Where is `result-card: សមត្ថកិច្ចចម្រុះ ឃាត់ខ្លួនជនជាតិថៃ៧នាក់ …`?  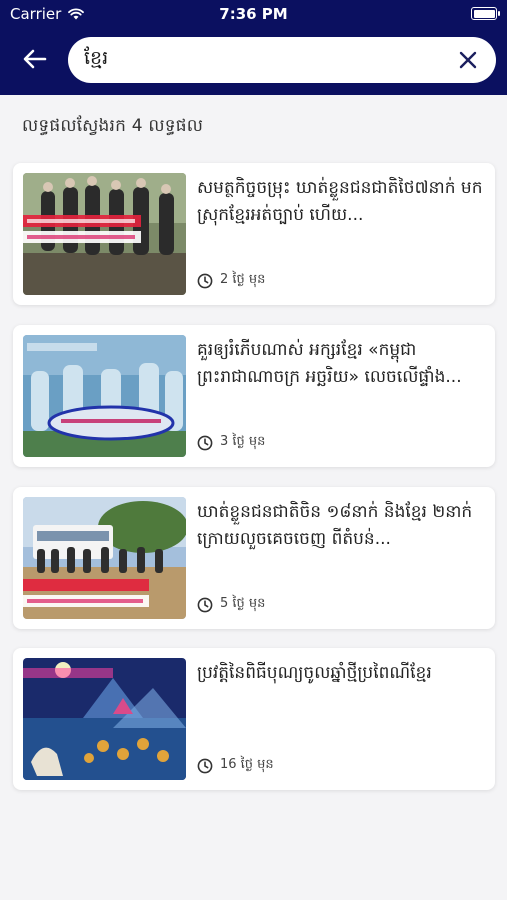
result-card: សមត្ថកិច្ចចម្រុះ ឃាត់ខ្លួនជនជាតិថៃ៧នាក់ … is located at coordinates (254, 234).